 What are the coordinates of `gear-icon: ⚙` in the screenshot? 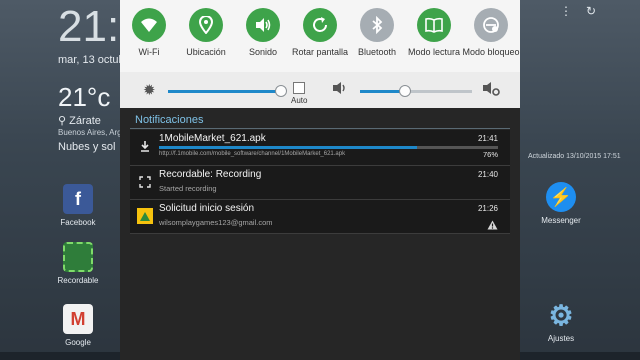 It's located at (561, 315).